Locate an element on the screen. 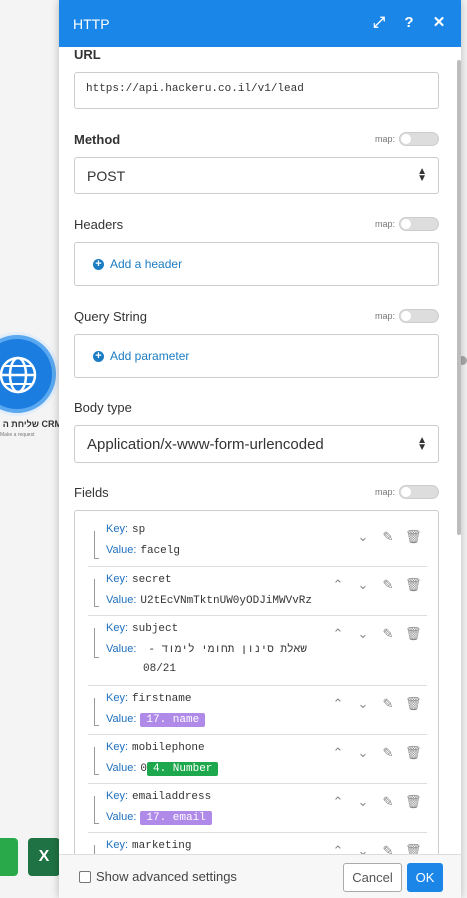 The height and width of the screenshot is (898, 467). body-type-value: Application/x-www-form-urlencoded is located at coordinates (205, 444).